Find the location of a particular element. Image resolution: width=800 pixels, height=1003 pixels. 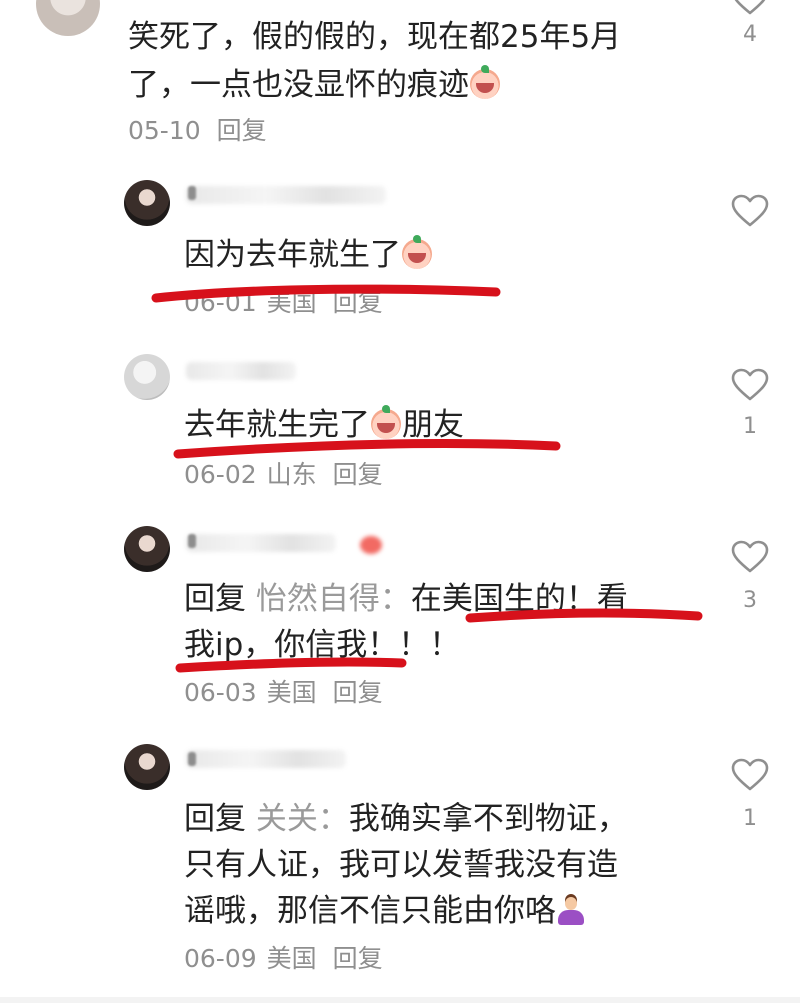

comment-date: 06-03 is located at coordinates (220, 692).